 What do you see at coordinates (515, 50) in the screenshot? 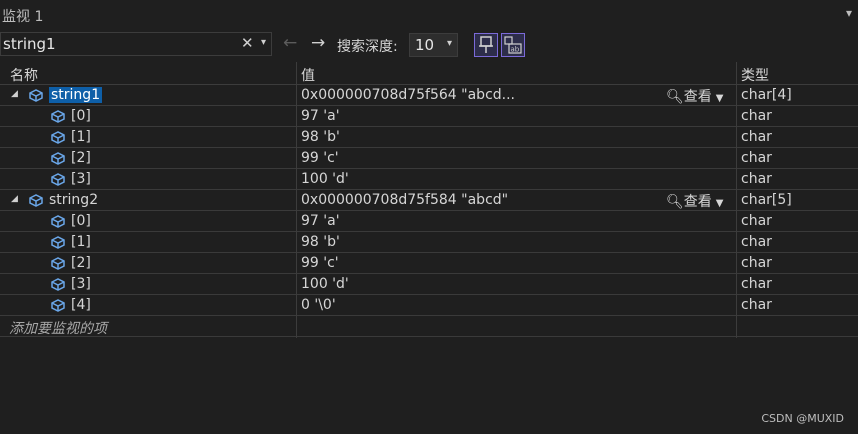
I see `svg-text: ab` at bounding box center [515, 50].